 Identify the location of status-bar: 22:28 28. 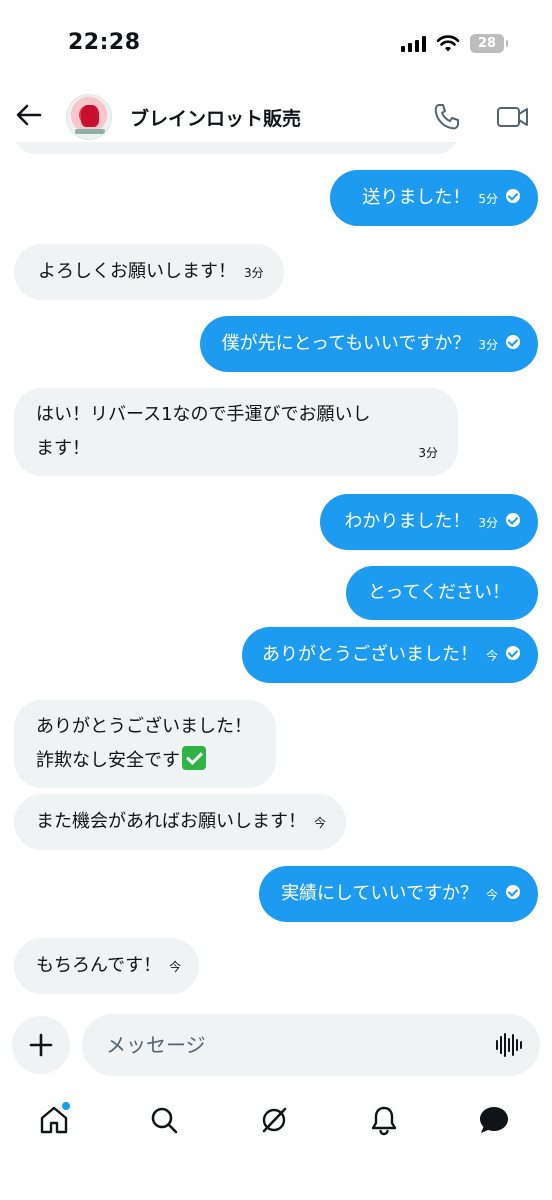
(276, 45).